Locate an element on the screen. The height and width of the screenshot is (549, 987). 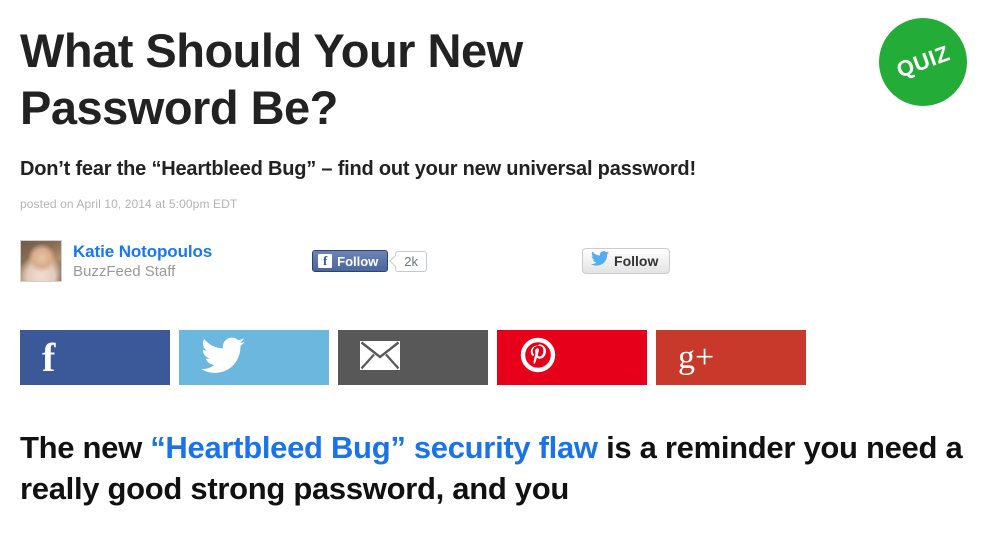
pinterest-icon is located at coordinates (538, 357).